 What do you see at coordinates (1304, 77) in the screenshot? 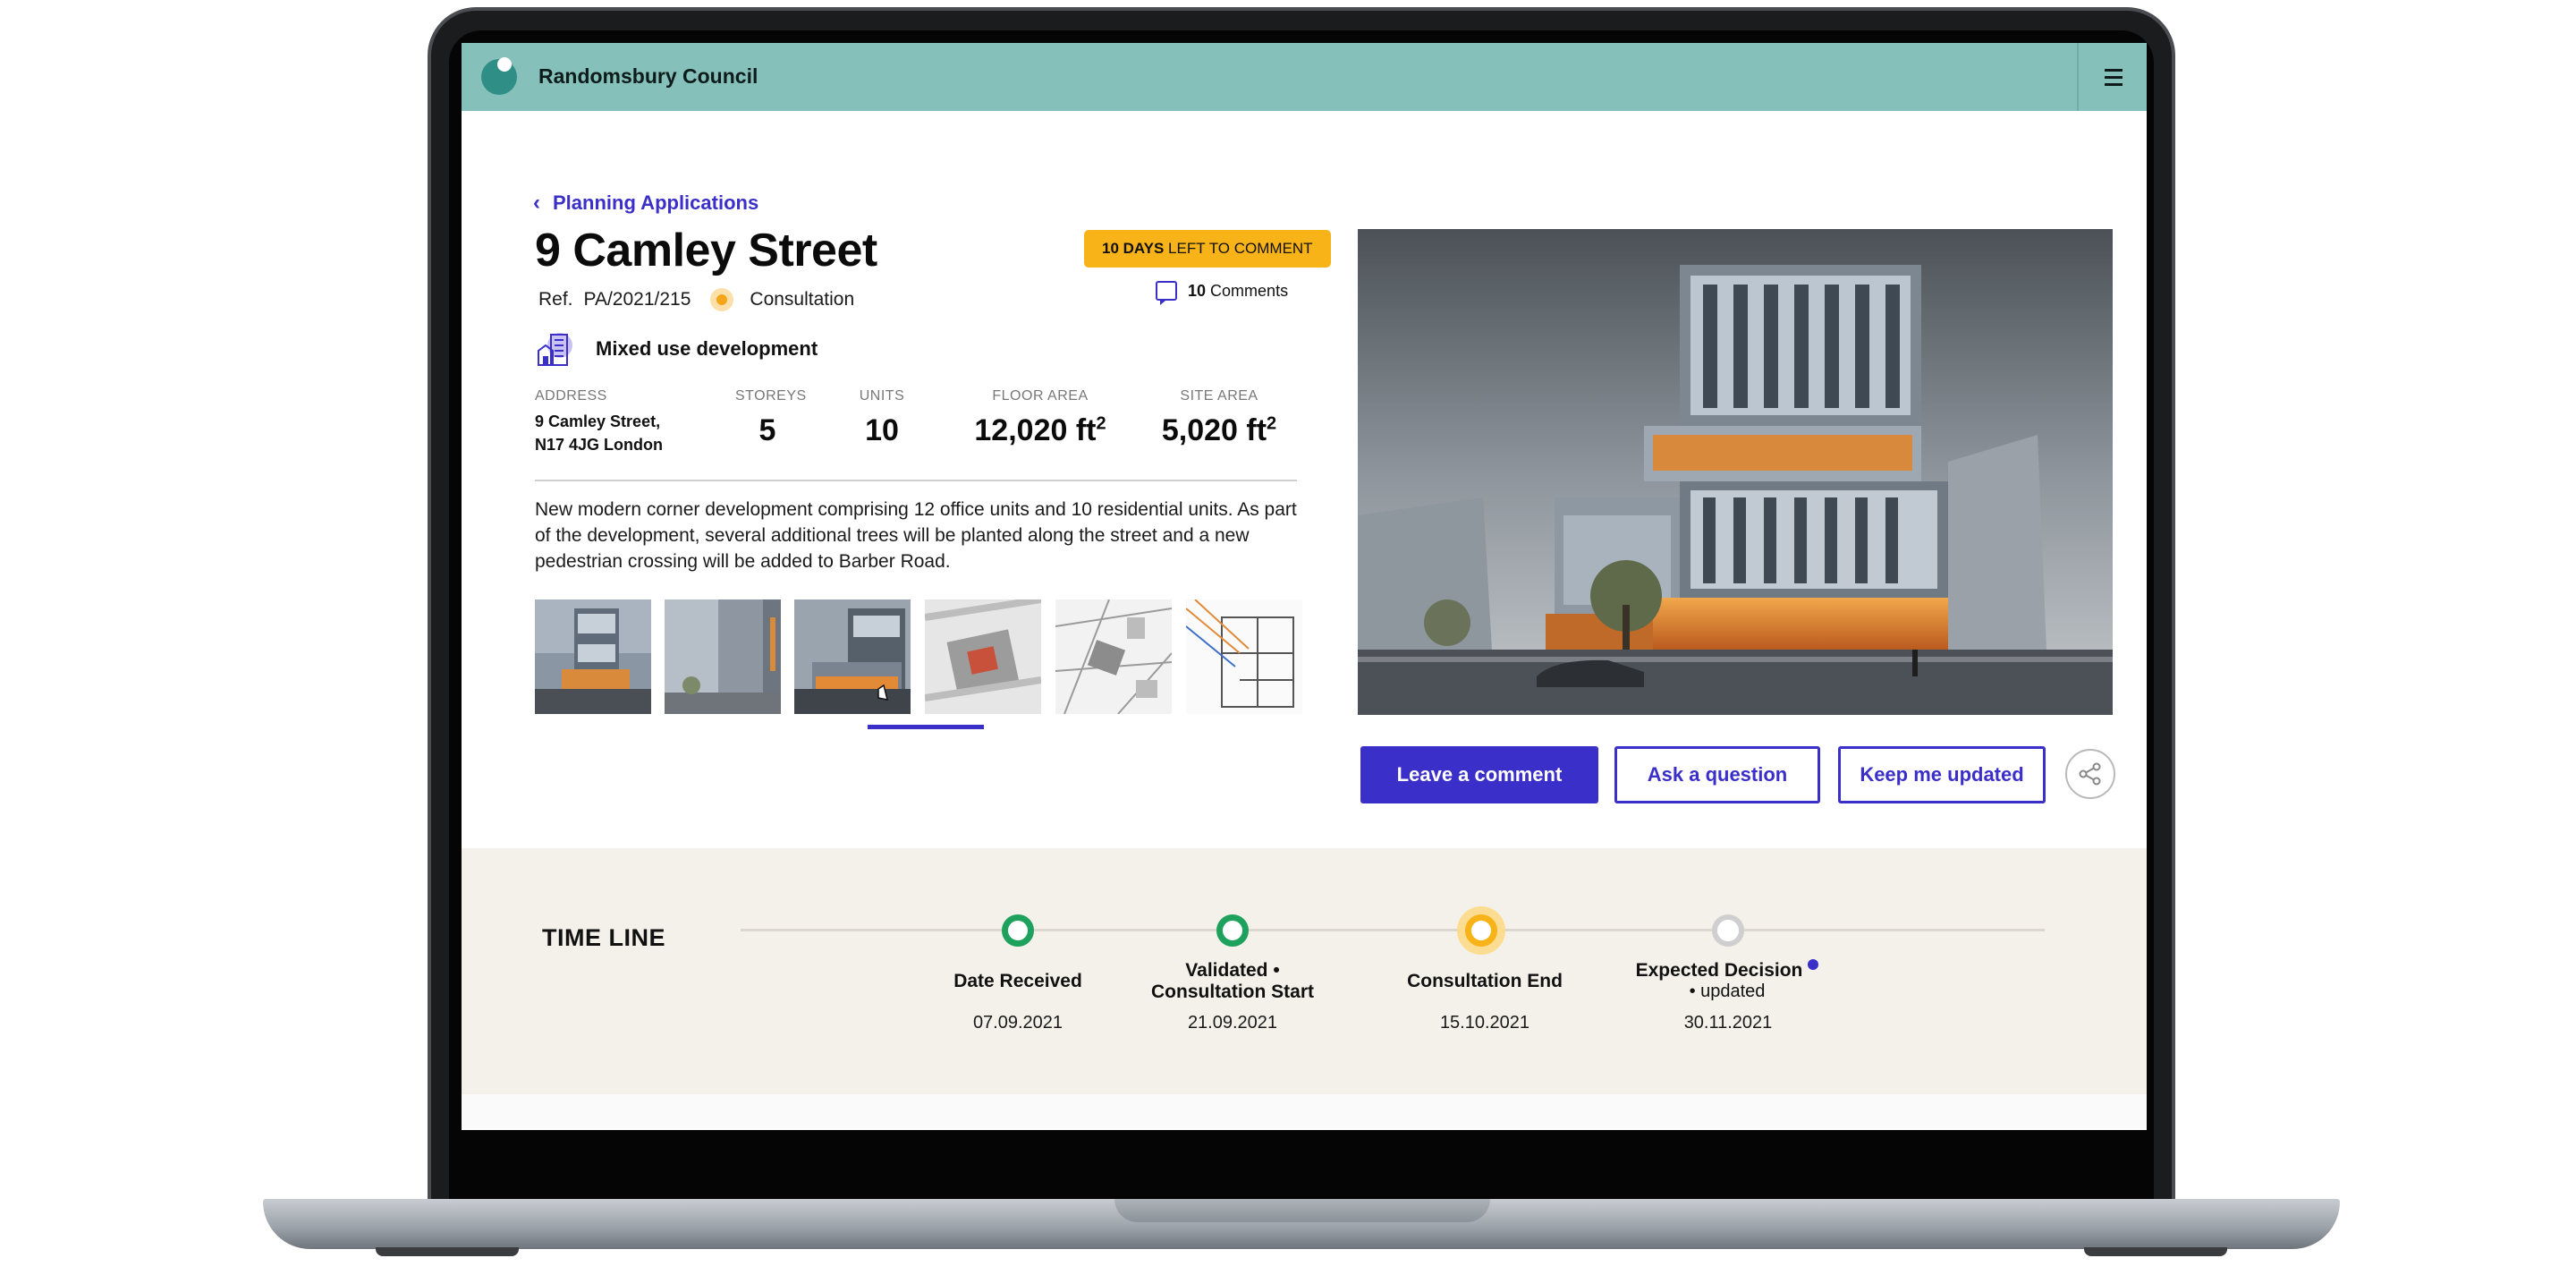
I see `top-bar: Randomsbury Council` at bounding box center [1304, 77].